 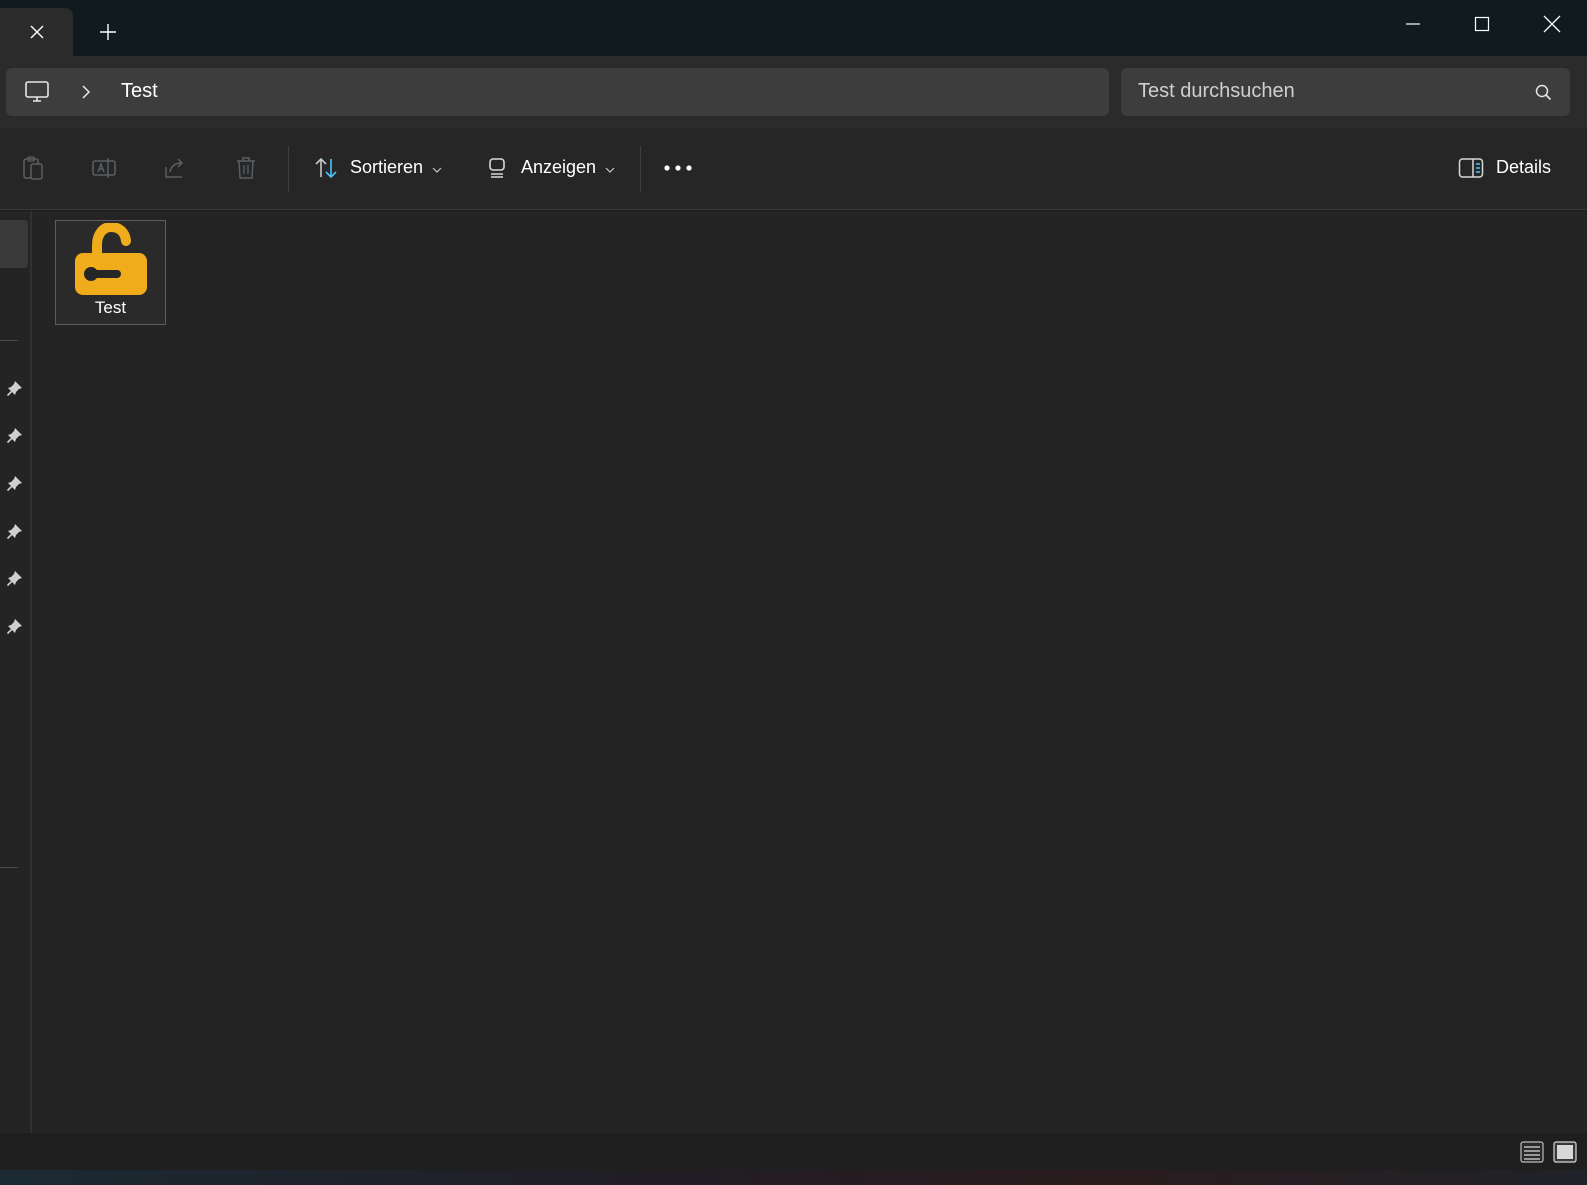 I want to click on close-window-icon, so click(x=1552, y=24).